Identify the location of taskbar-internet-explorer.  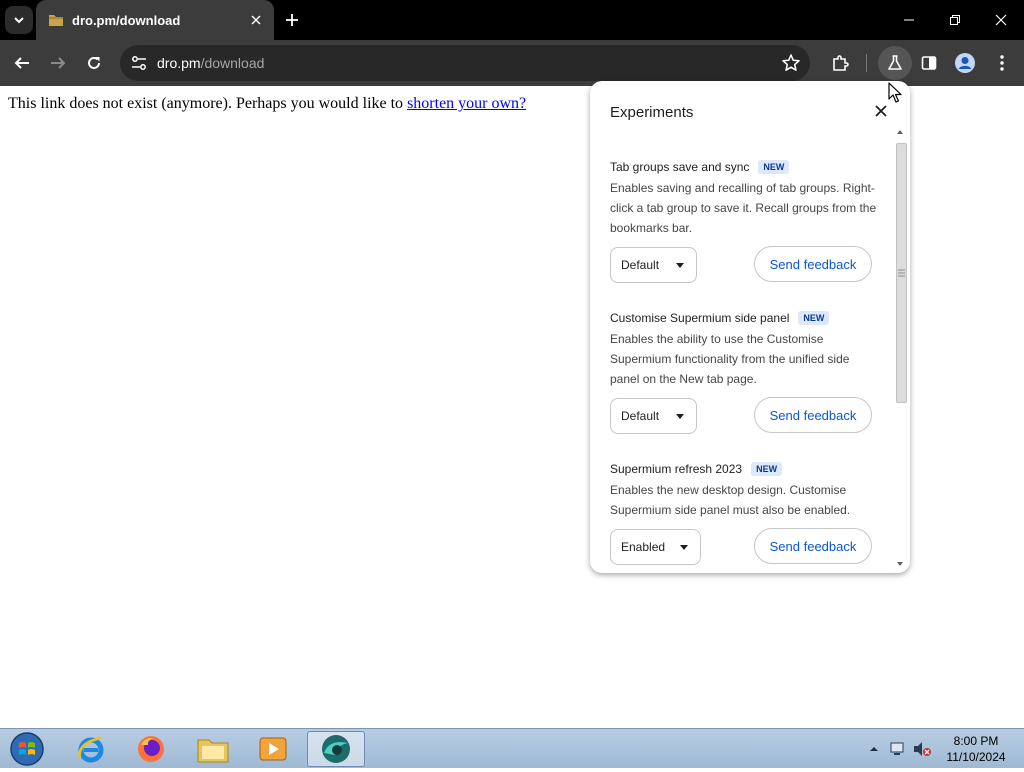
(91, 749).